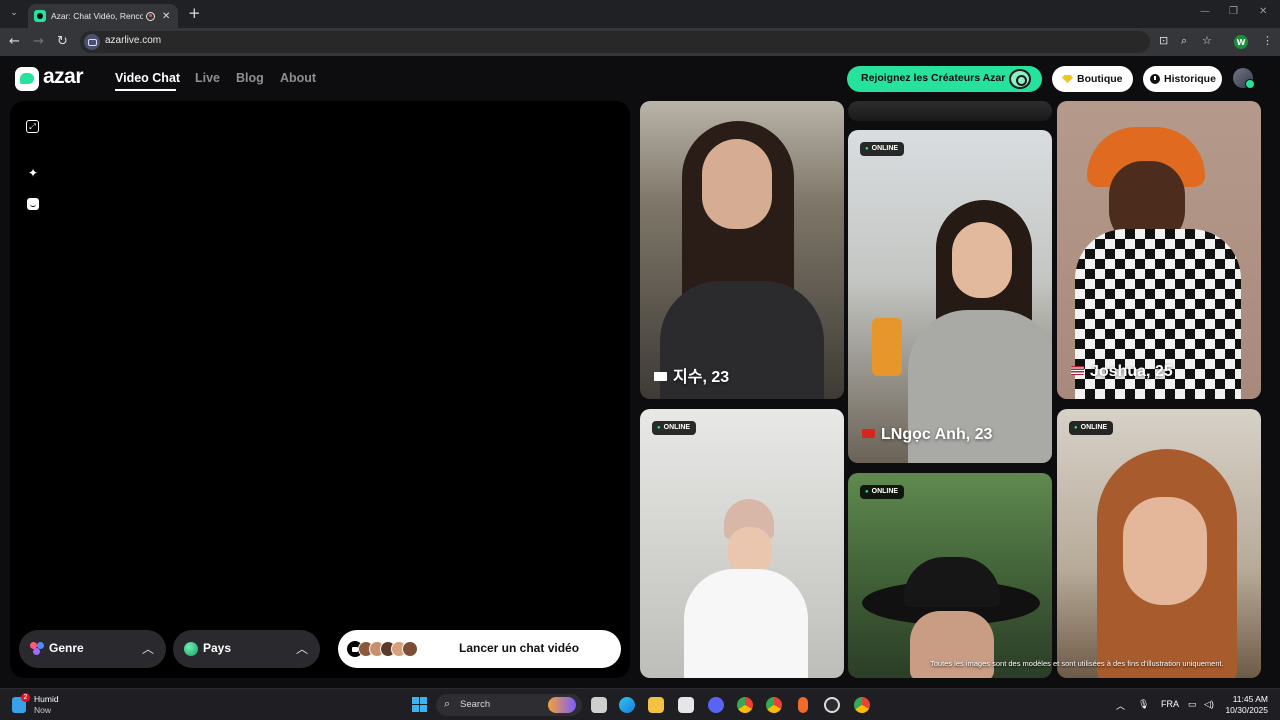 The width and height of the screenshot is (1280, 720). I want to click on gender-icon, so click(37, 649).